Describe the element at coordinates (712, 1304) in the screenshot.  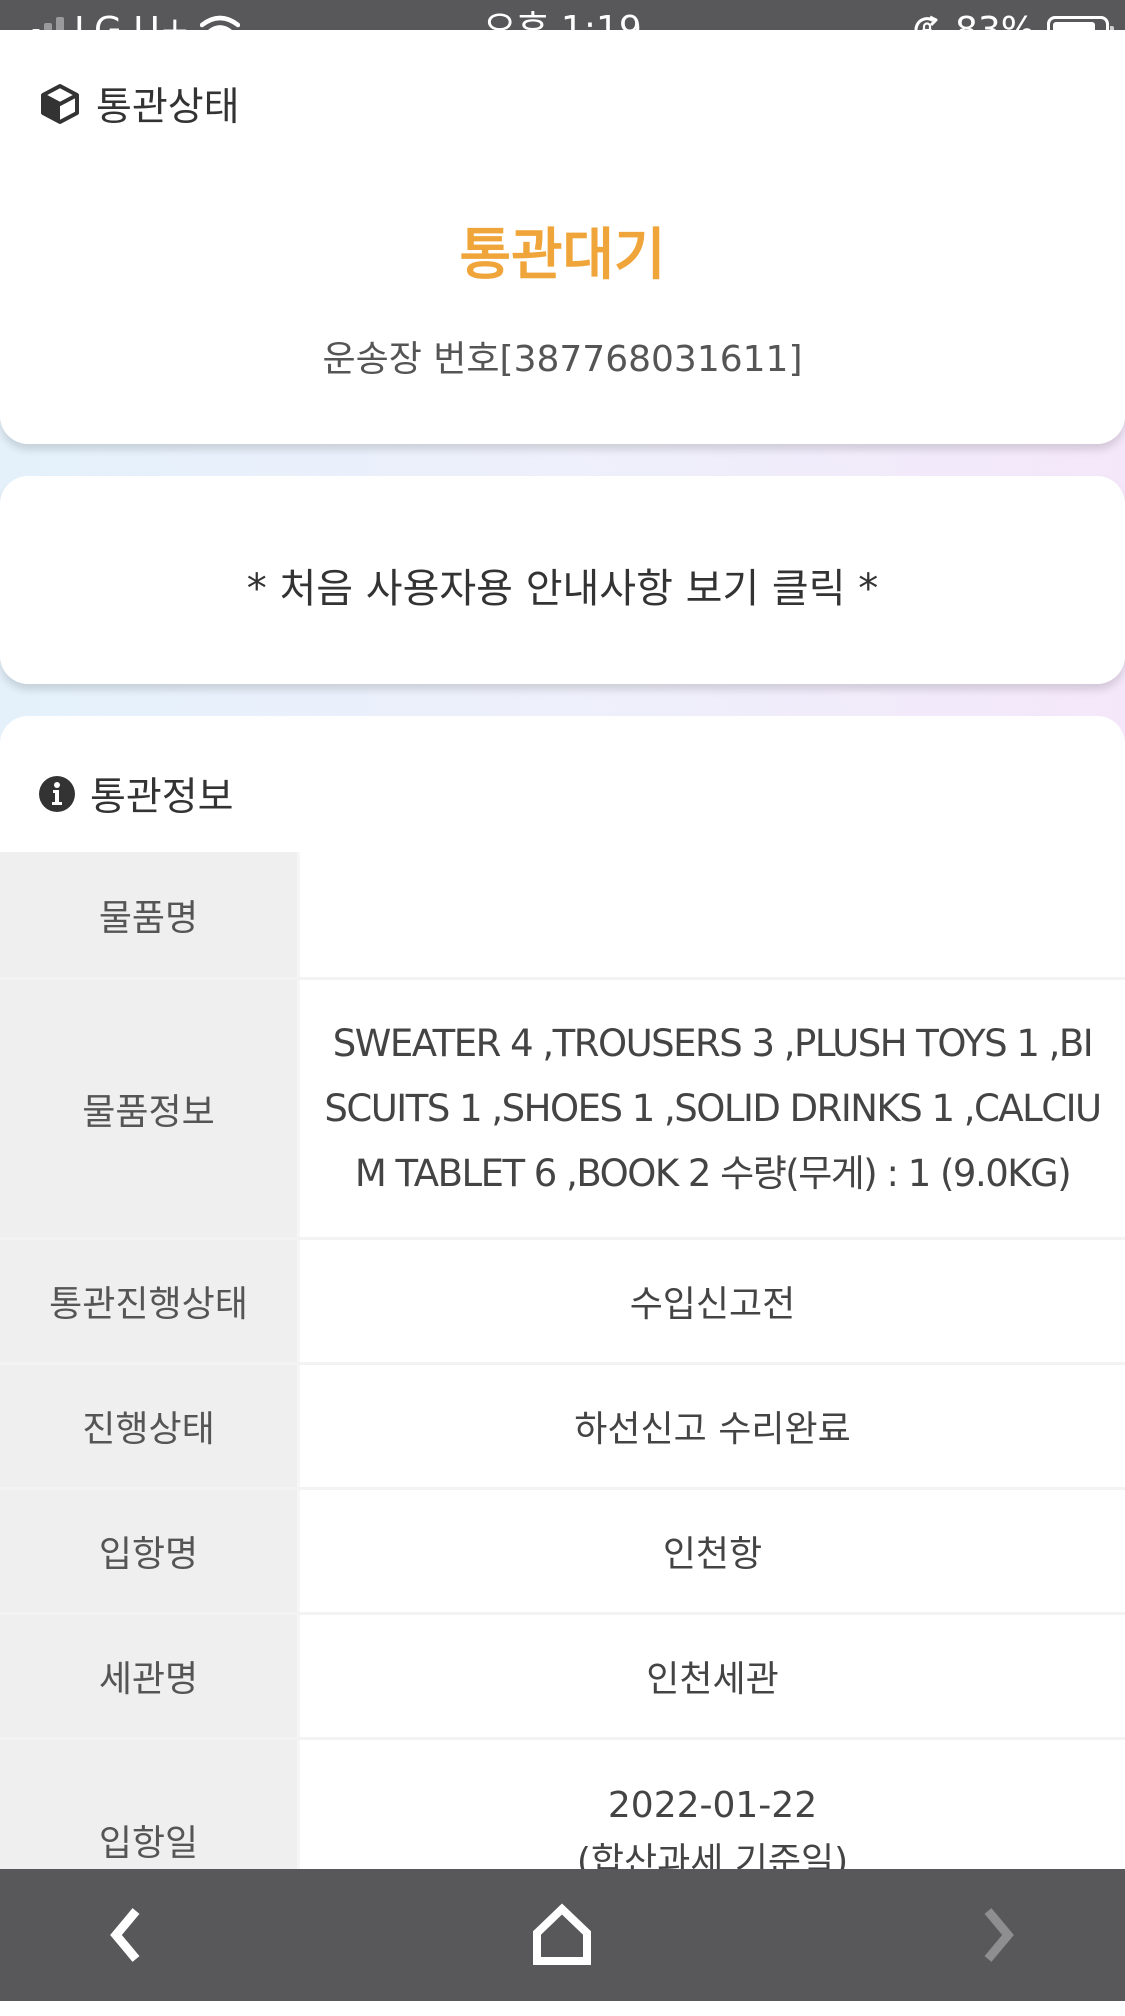
I see `row-value-clearance-progress: 수입신고전` at that location.